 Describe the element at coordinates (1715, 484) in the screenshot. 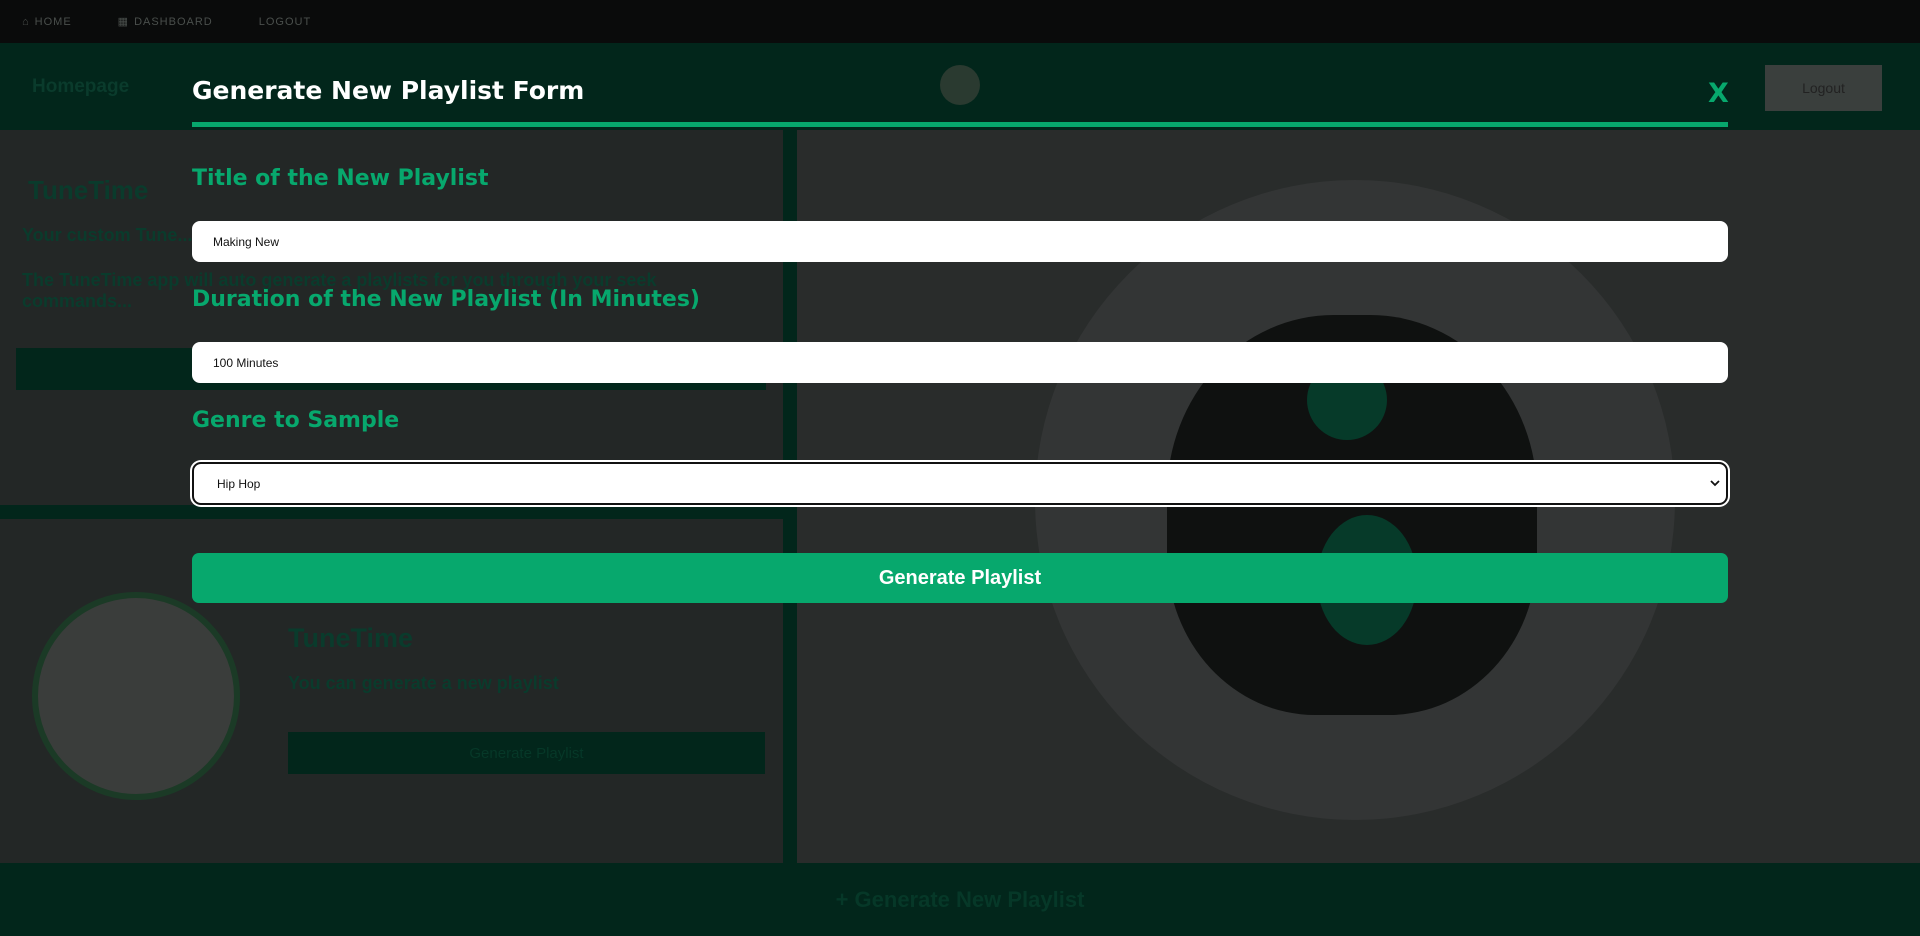

I see `chevron-down-icon` at that location.